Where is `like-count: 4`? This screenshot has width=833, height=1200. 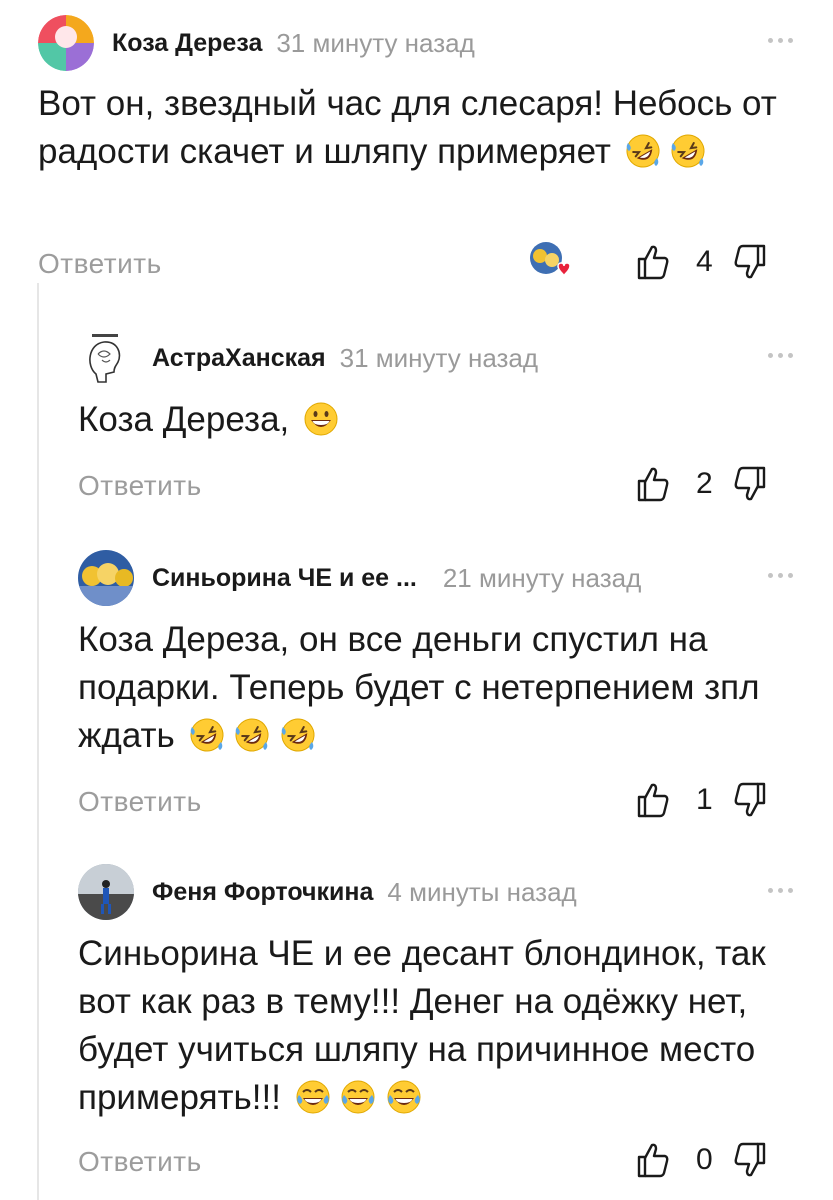 like-count: 4 is located at coordinates (704, 261).